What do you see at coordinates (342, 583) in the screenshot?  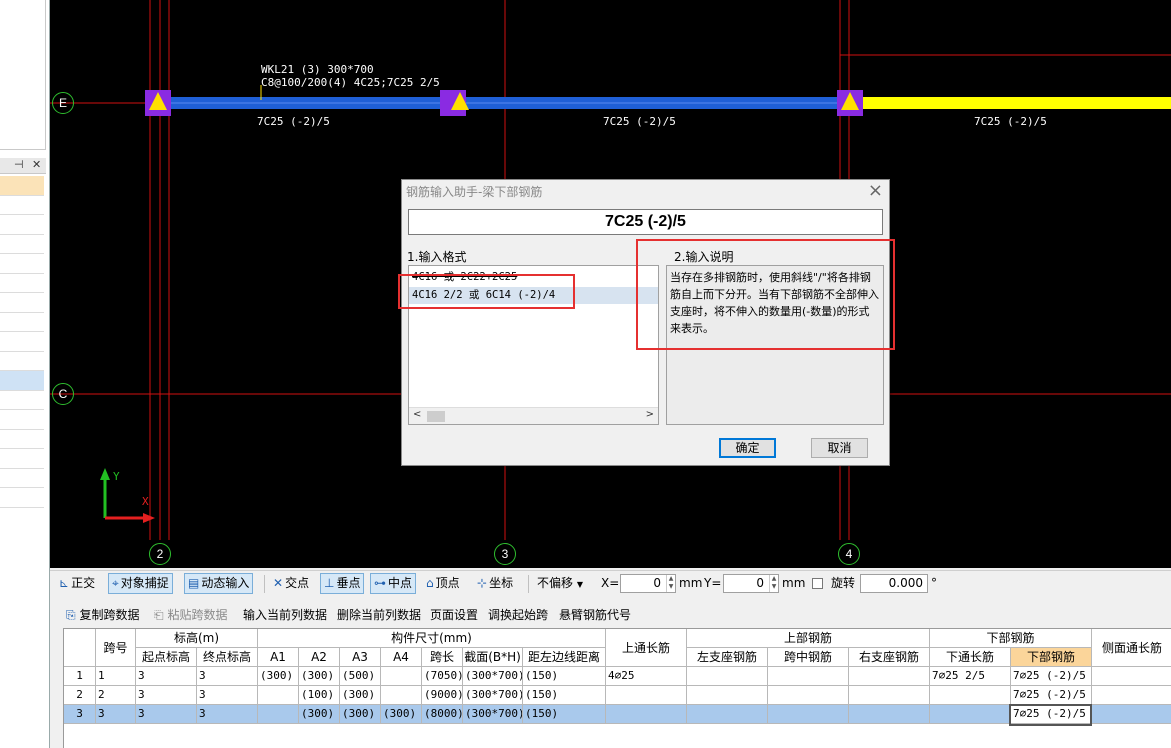 I see `perpendicular-toggle: ⊥ 垂点` at bounding box center [342, 583].